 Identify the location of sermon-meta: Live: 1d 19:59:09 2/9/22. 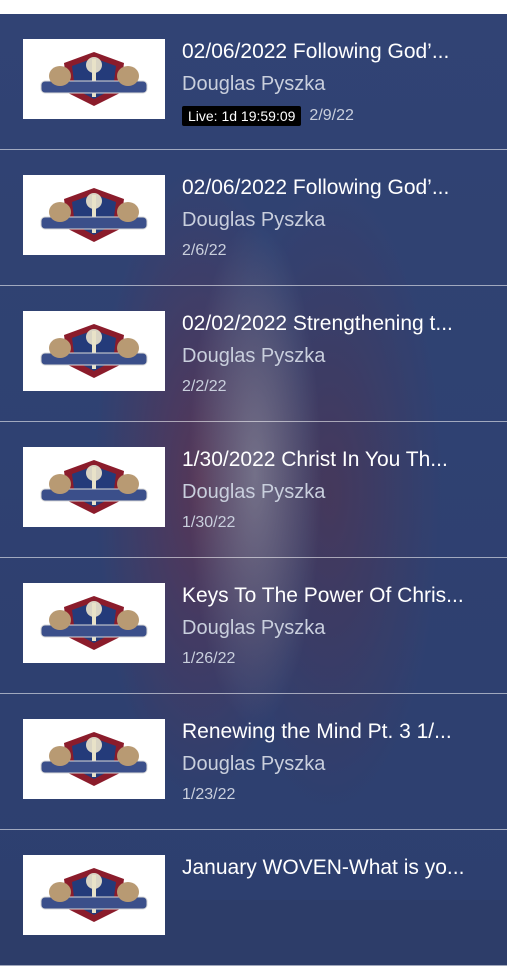
(268, 116).